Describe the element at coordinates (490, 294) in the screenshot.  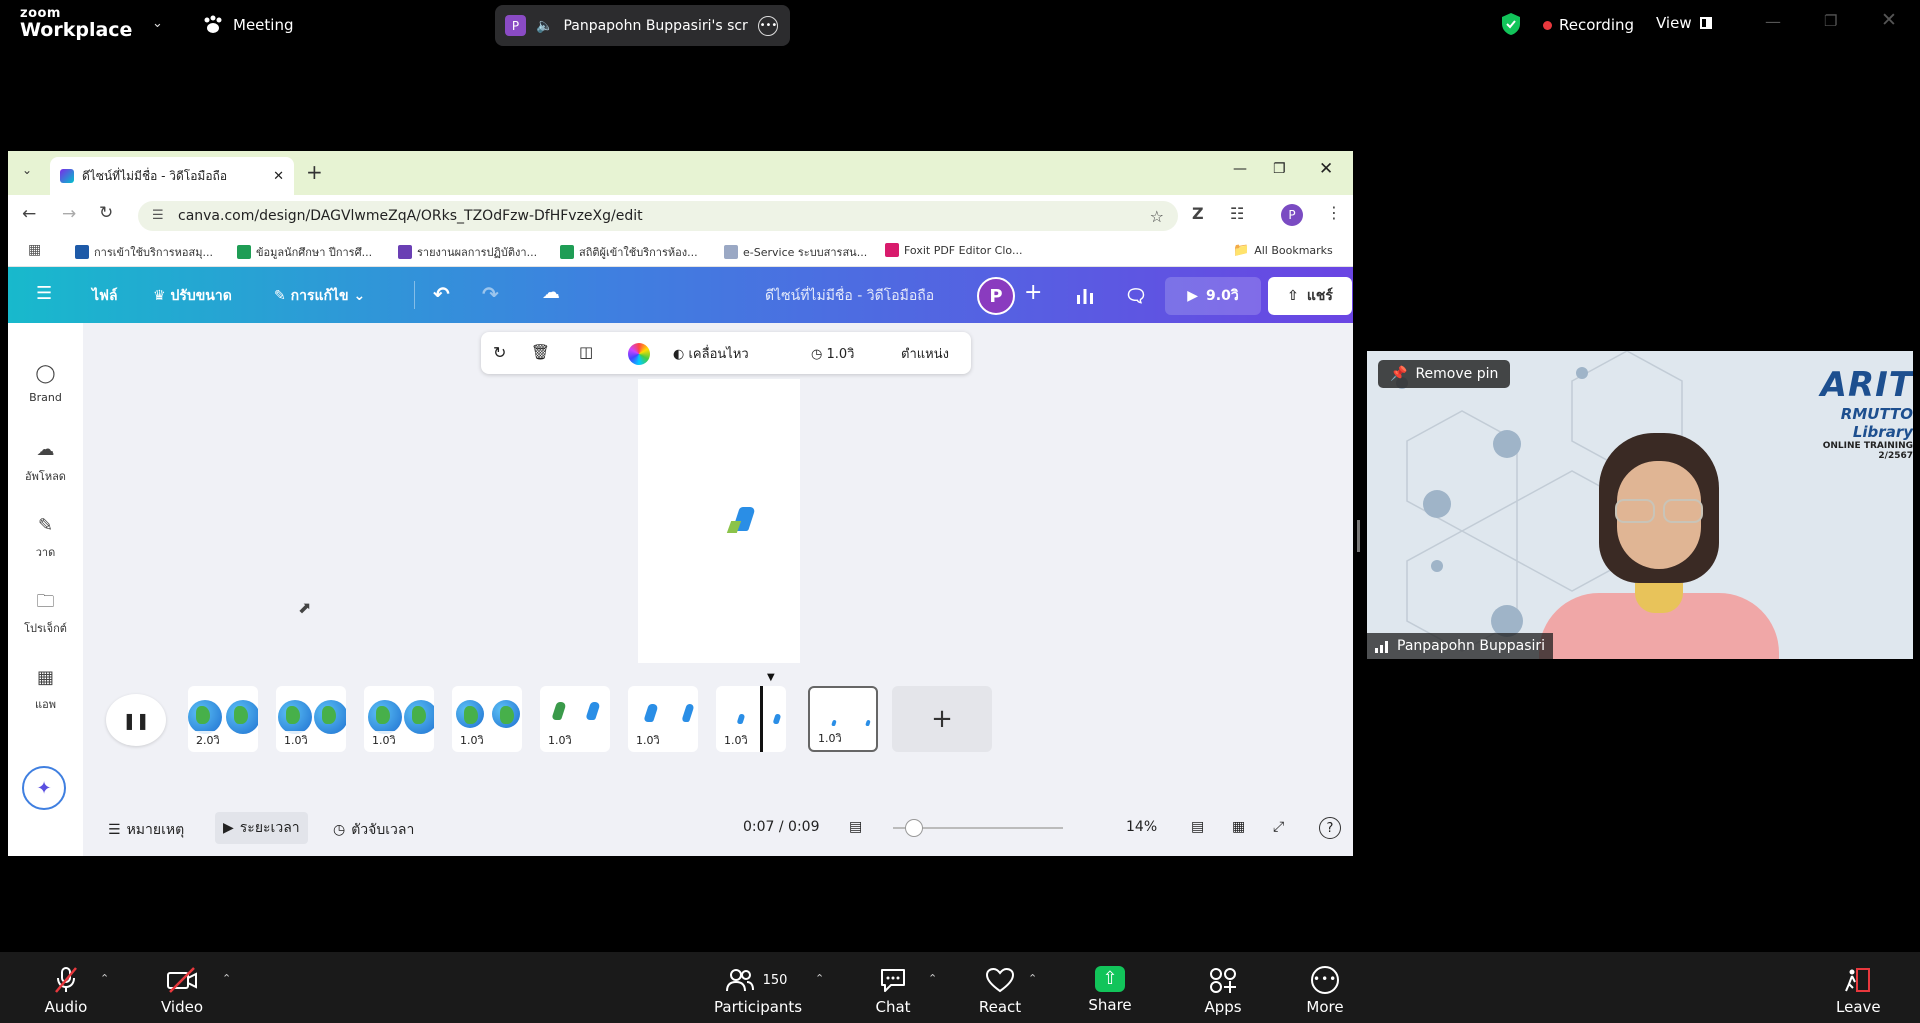
I see `redo-icon: ↷` at that location.